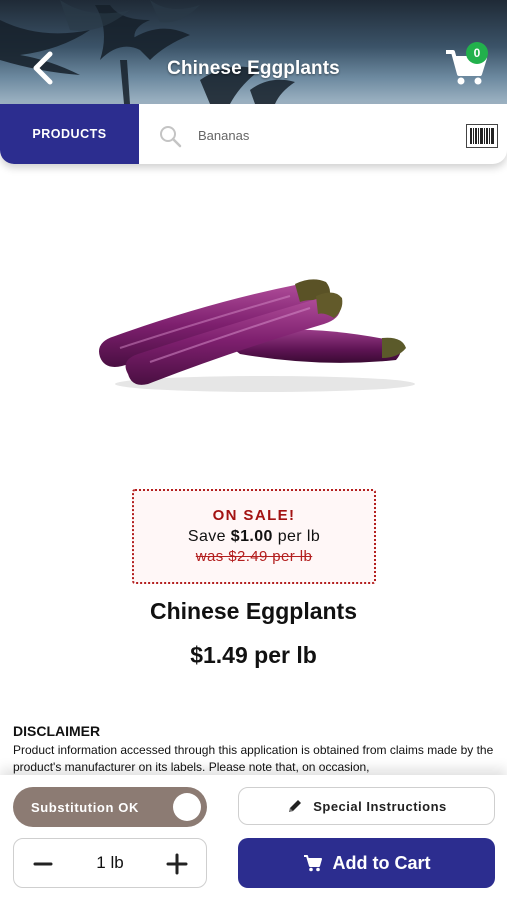 The width and height of the screenshot is (507, 900). Describe the element at coordinates (209, 536) in the screenshot. I see `savings-prefix: Save` at that location.